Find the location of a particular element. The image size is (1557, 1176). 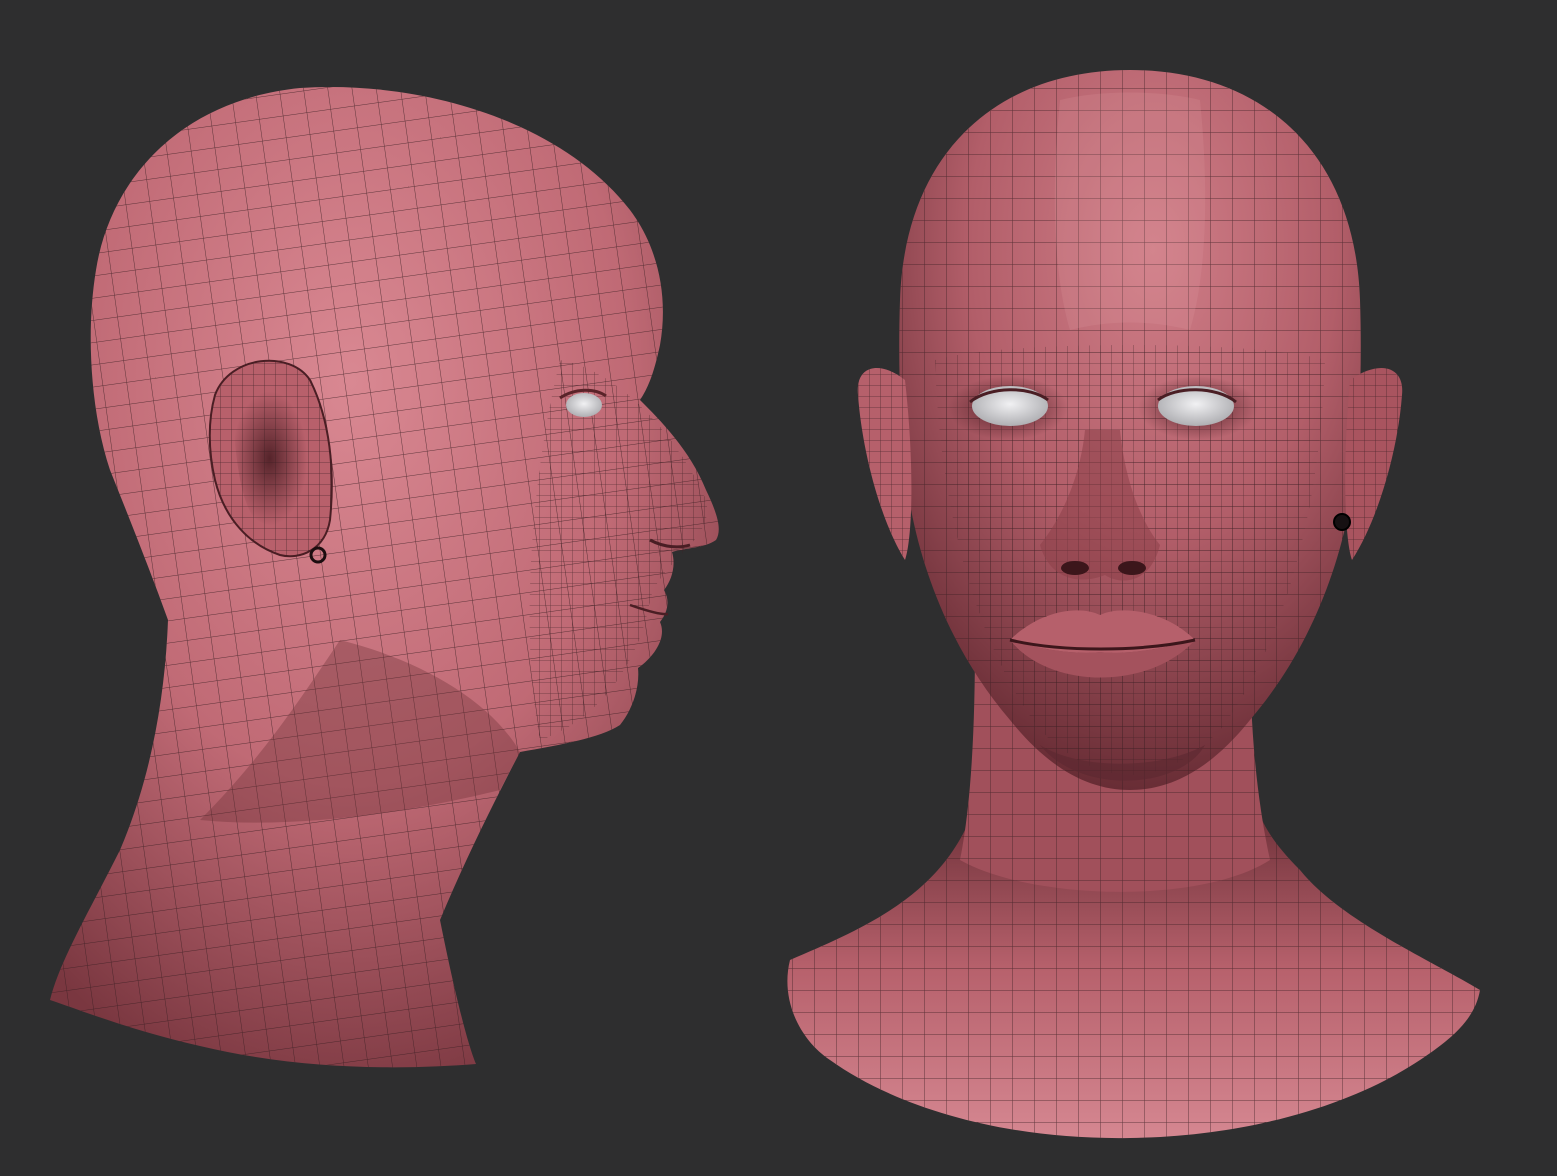

front-left-ear is located at coordinates (884, 464).